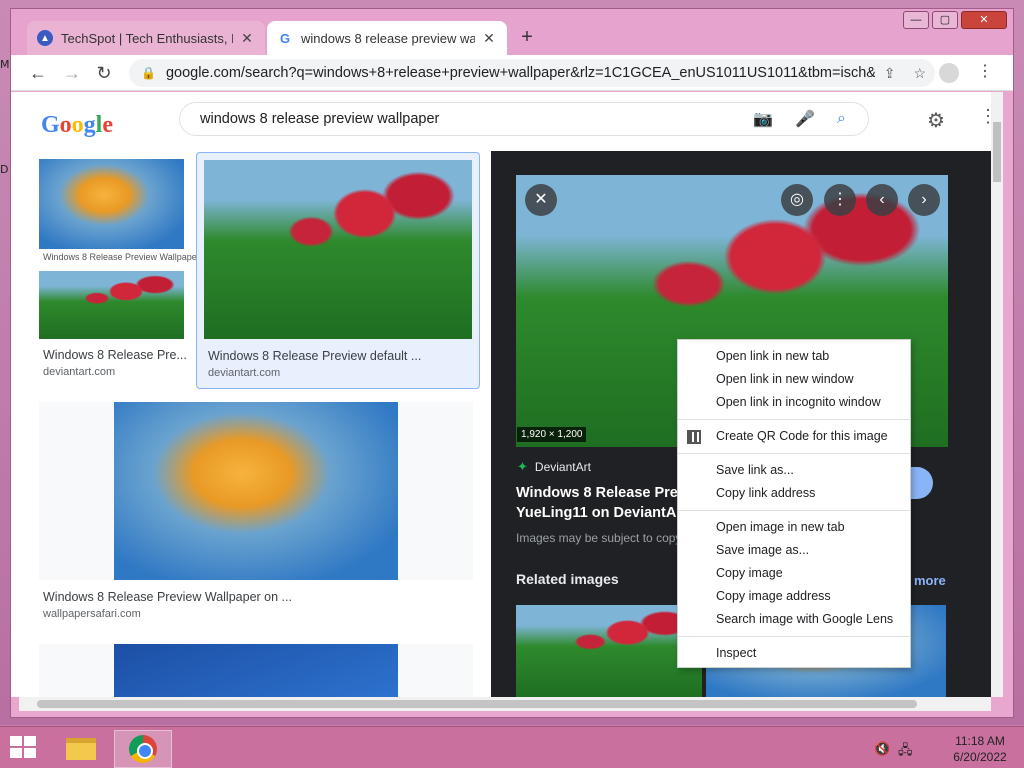  What do you see at coordinates (285, 38) in the screenshot?
I see `google-g-icon: G` at bounding box center [285, 38].